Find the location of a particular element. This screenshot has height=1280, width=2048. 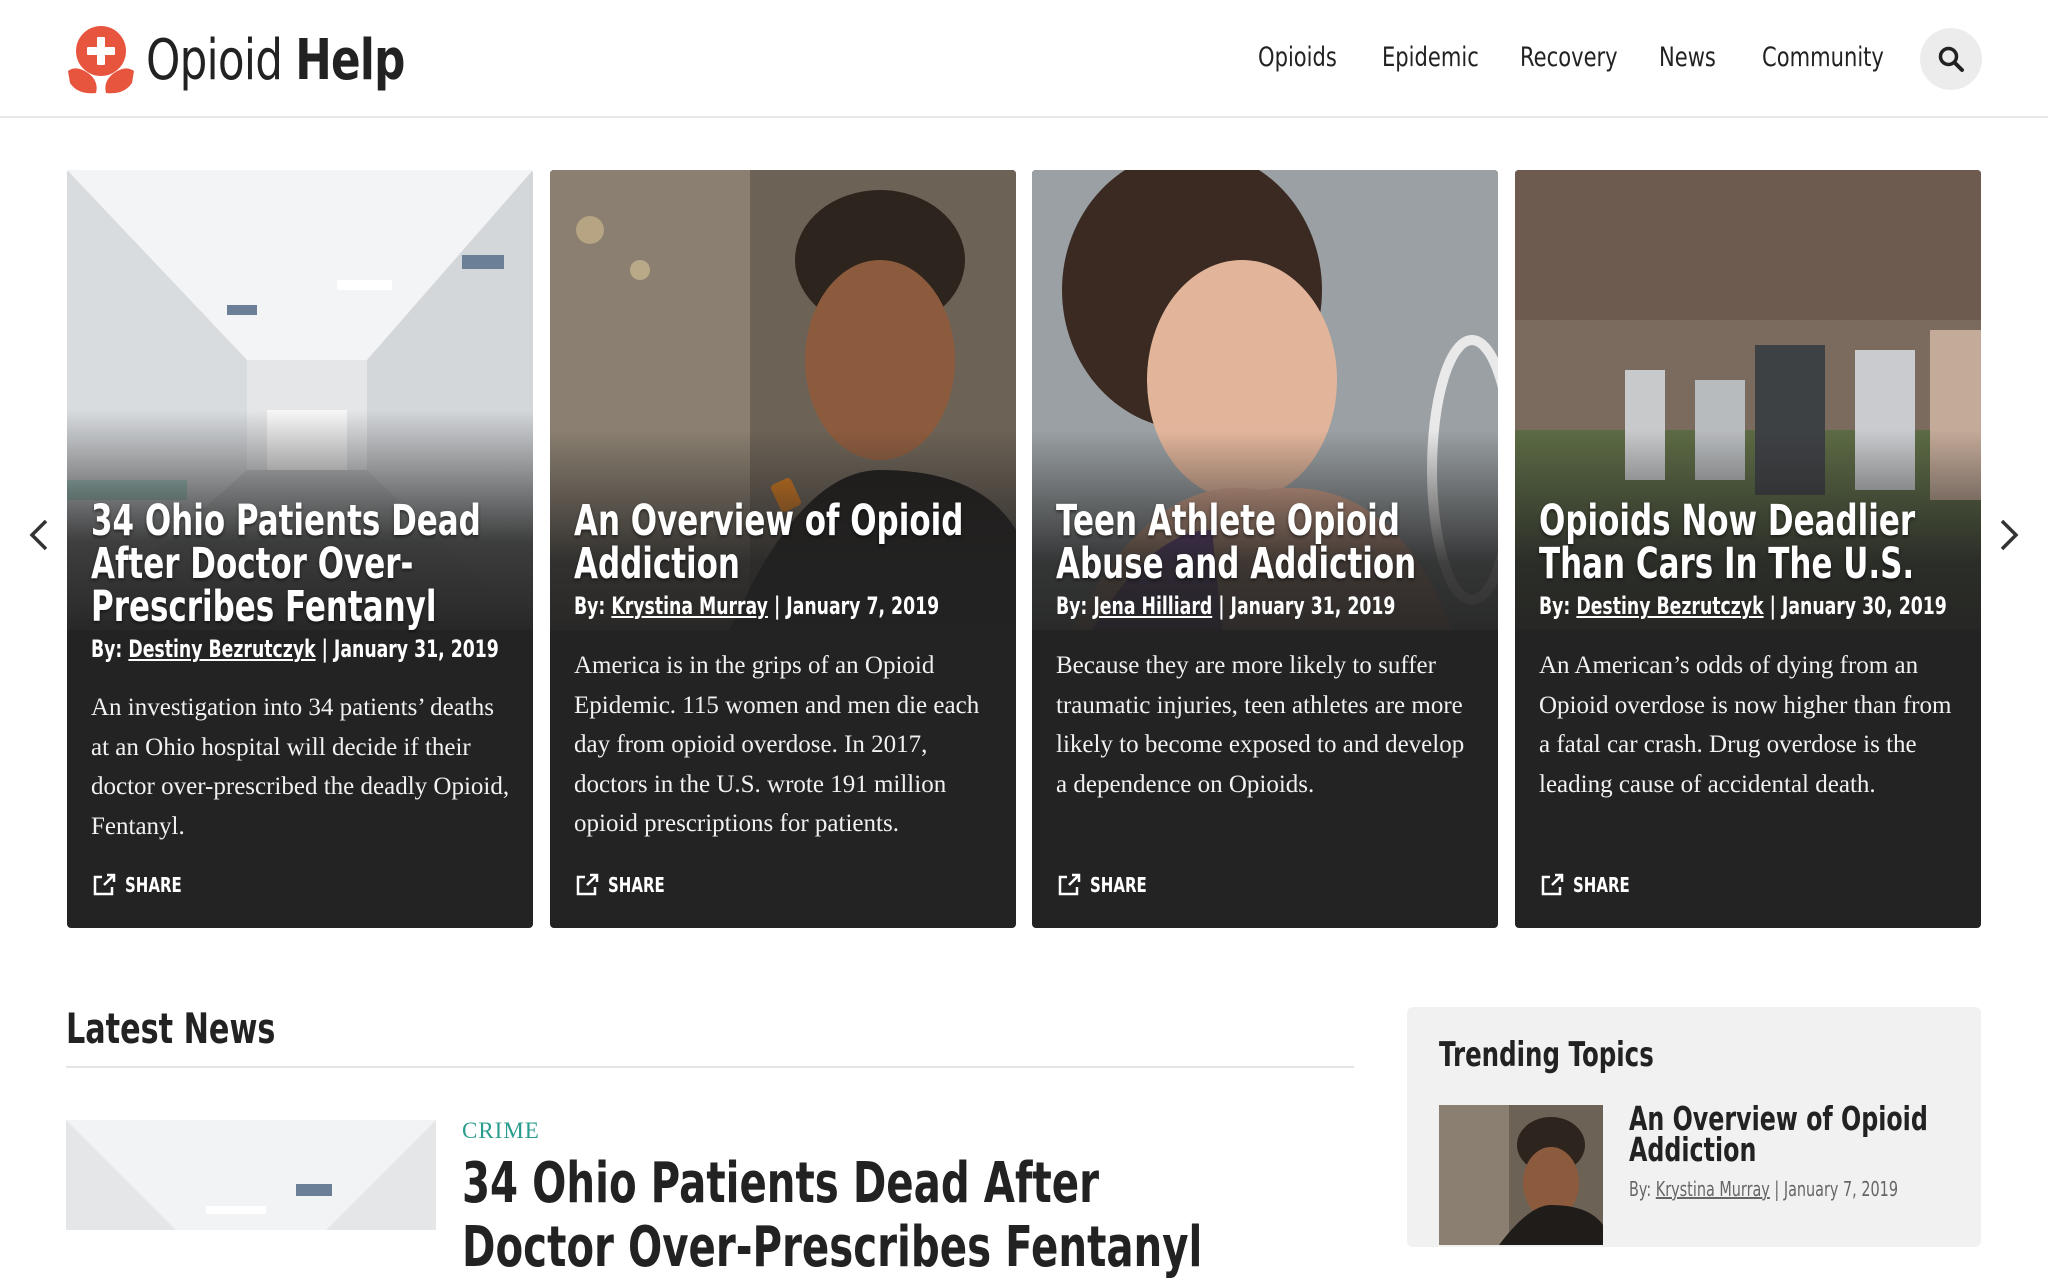

nav-opioids: Opioids is located at coordinates (1297, 57).